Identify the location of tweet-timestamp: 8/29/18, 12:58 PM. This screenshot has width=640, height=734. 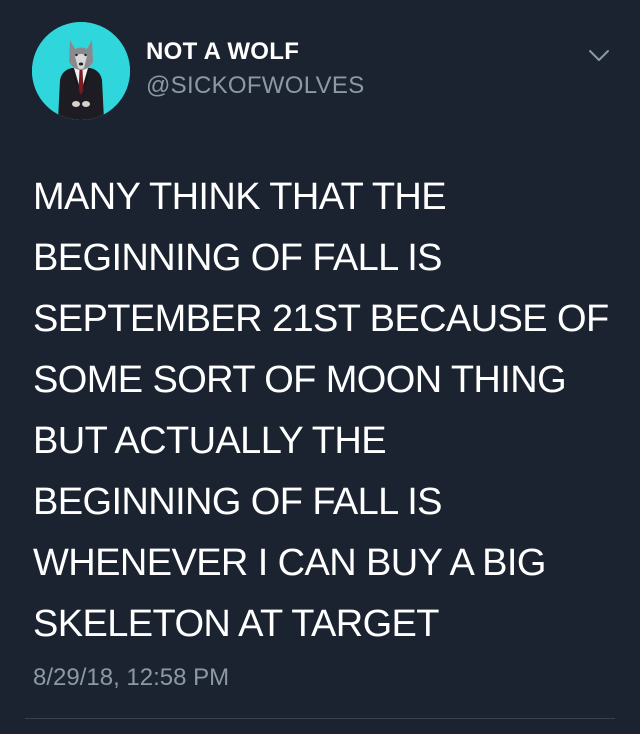
(131, 678).